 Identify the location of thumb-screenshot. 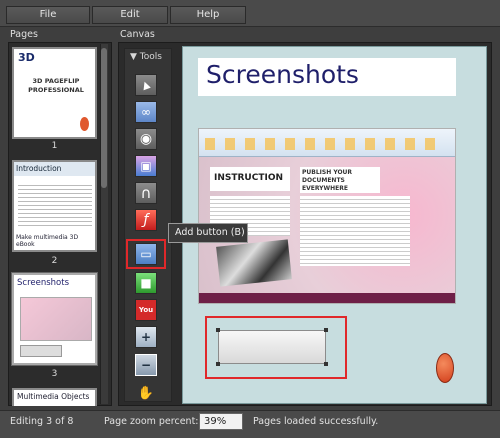
(56, 319).